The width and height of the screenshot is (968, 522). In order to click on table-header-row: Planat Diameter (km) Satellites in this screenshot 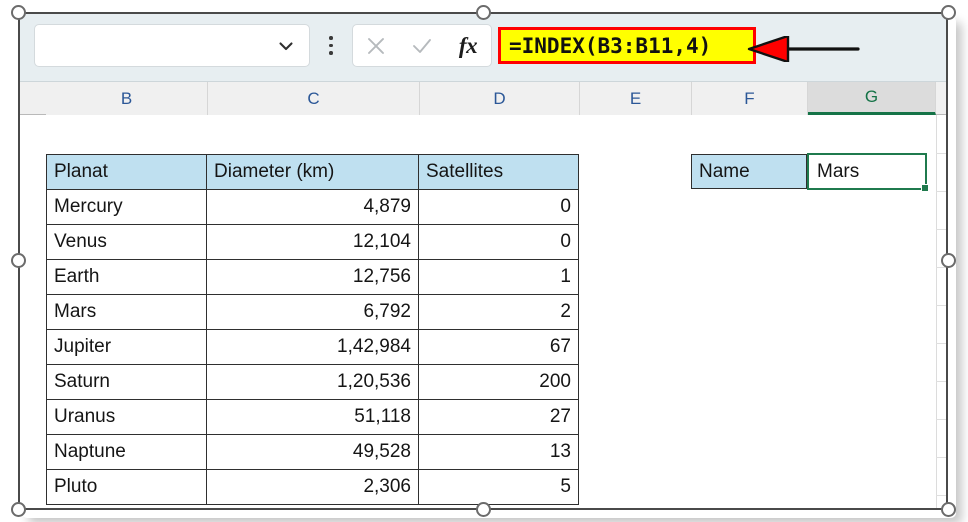, I will do `click(312, 172)`.